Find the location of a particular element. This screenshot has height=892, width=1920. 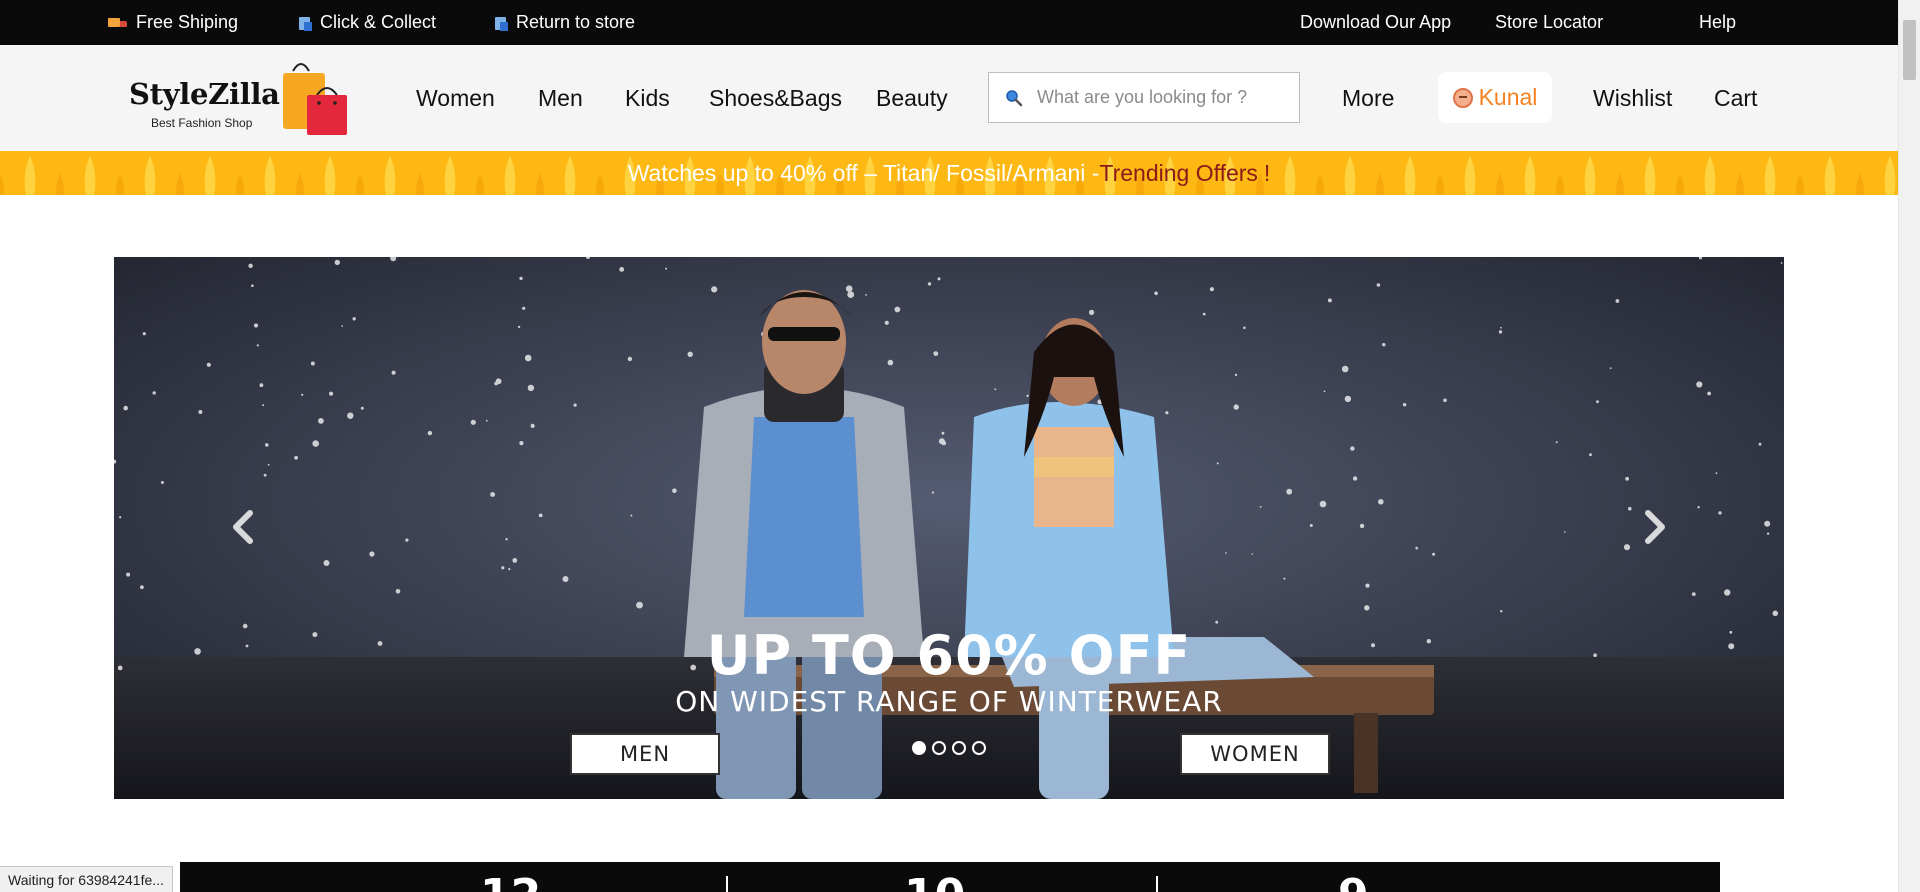

hero-subheadline: ON WIDEST RANGE OF WINTERWEAR is located at coordinates (949, 701).